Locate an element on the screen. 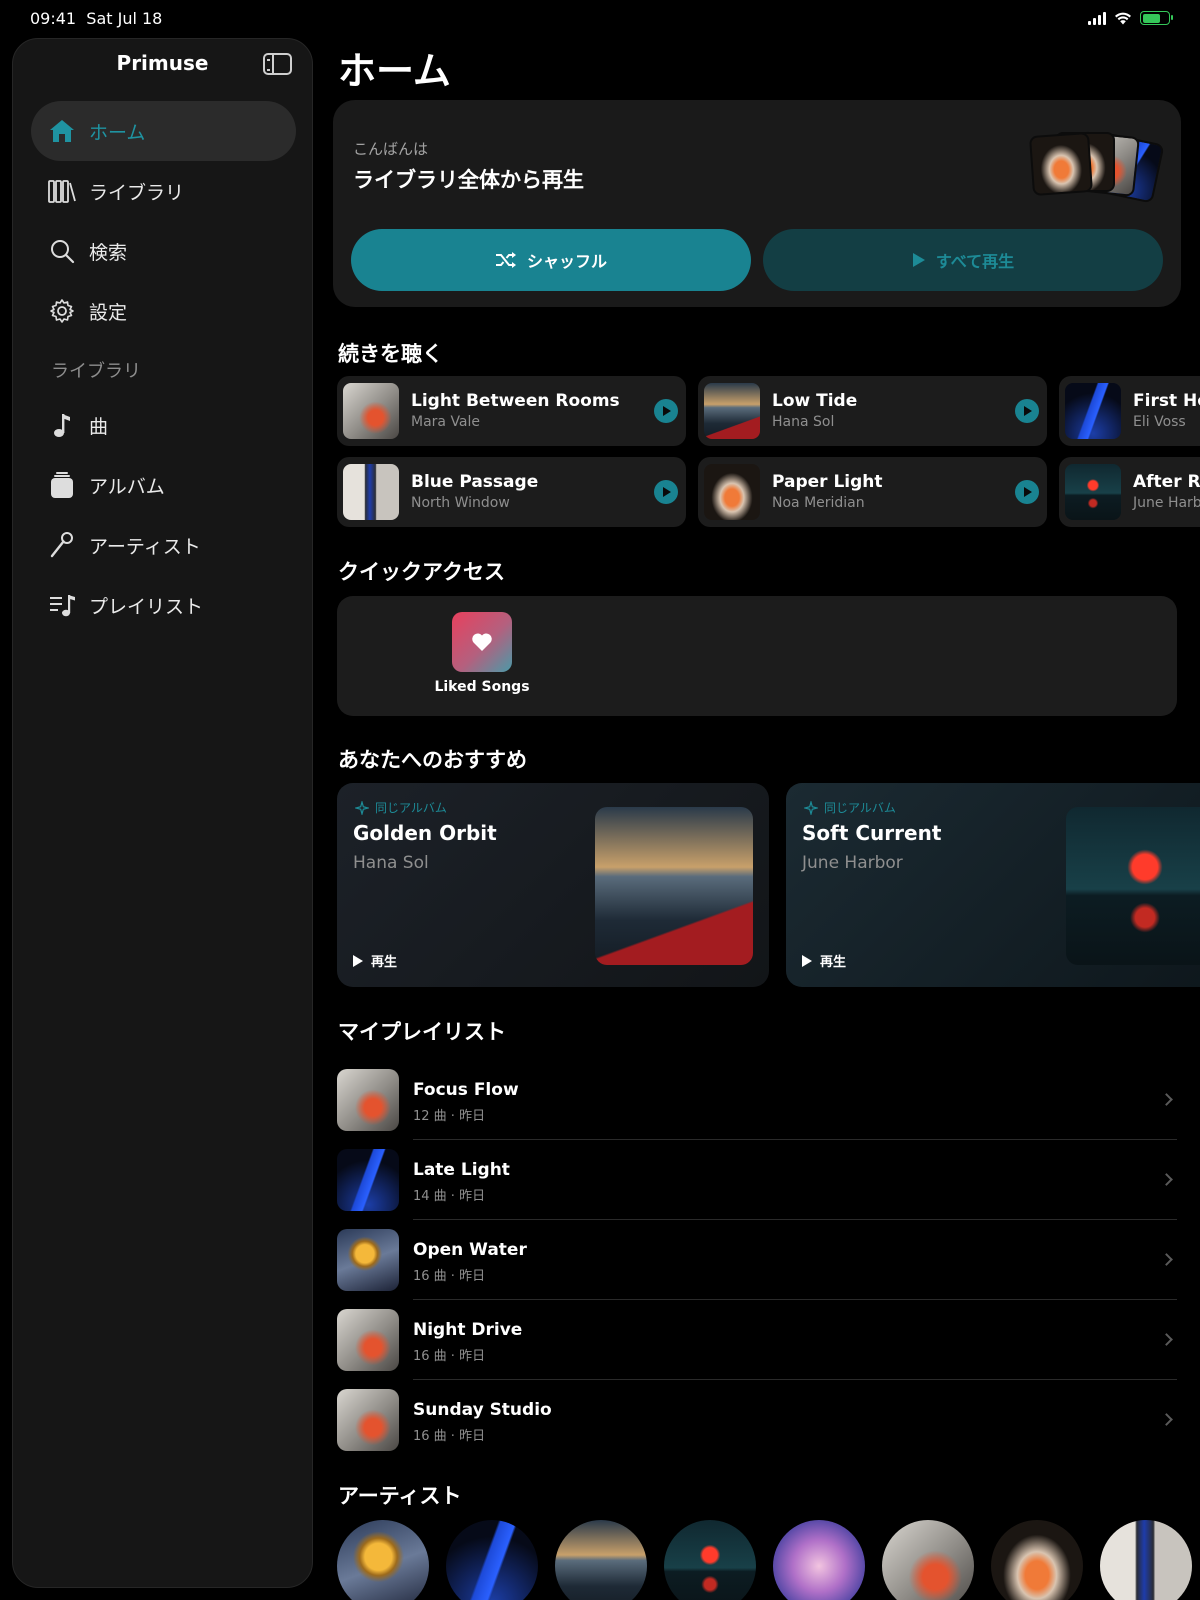 The height and width of the screenshot is (1600, 1200). continue-card: Low Tide Hana Sol is located at coordinates (872, 411).